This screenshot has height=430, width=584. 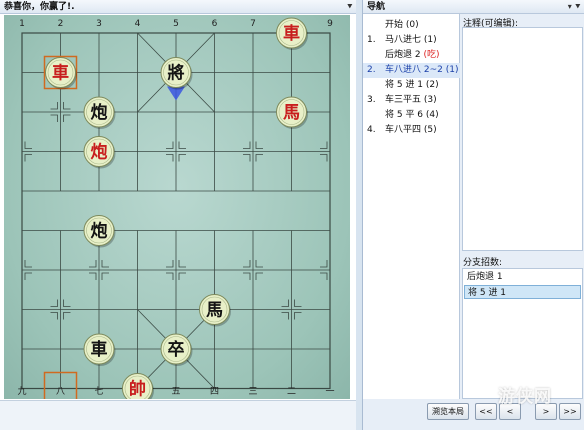 What do you see at coordinates (39, 7) in the screenshot?
I see `game-status-title: 恭喜你，你赢了!.` at bounding box center [39, 7].